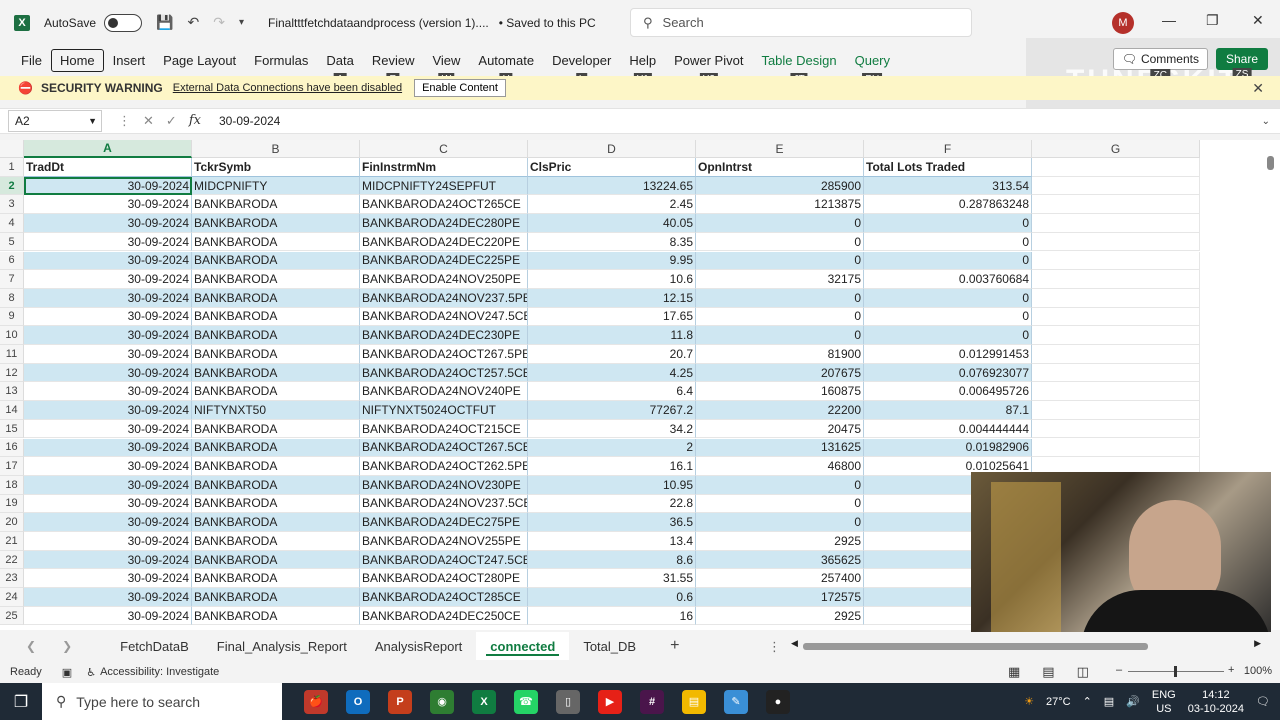  I want to click on column-header-e: E, so click(780, 149).